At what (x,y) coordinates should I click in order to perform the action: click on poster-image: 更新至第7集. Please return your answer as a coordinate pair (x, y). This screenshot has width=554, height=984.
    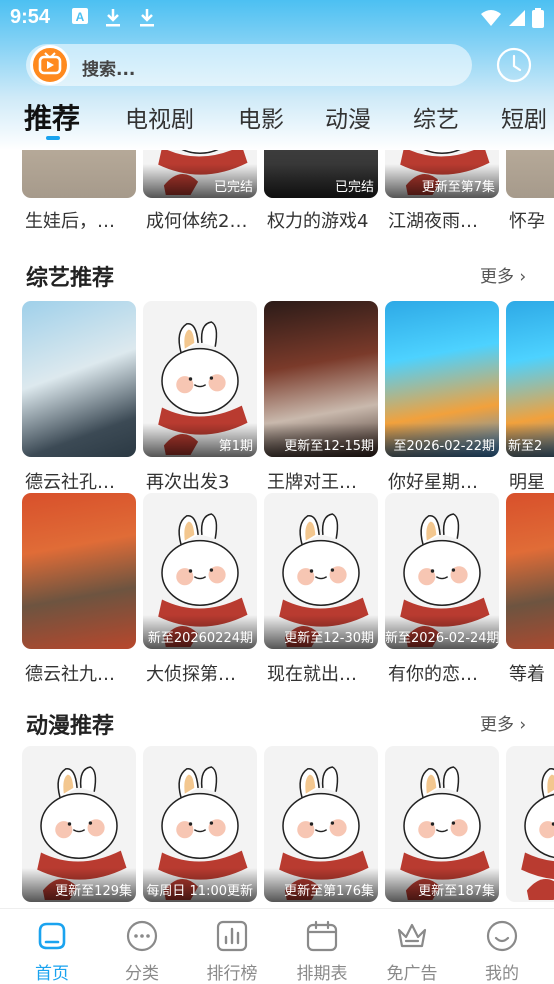
    Looking at the image, I should click on (442, 174).